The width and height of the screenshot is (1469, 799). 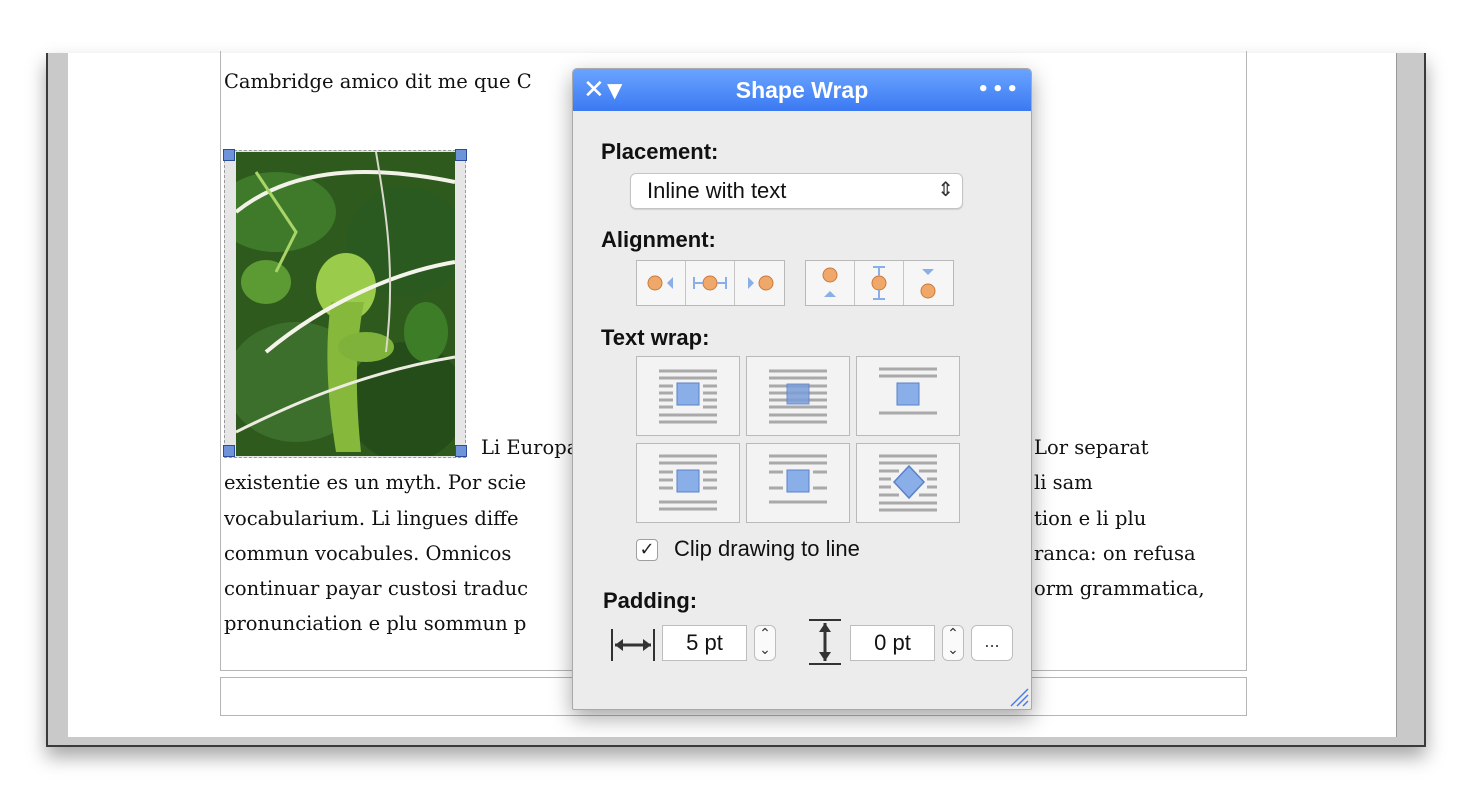 I want to click on selected-image, so click(x=345, y=303).